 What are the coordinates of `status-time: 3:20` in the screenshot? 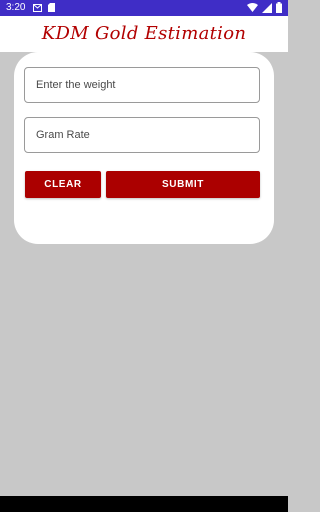 It's located at (16, 7).